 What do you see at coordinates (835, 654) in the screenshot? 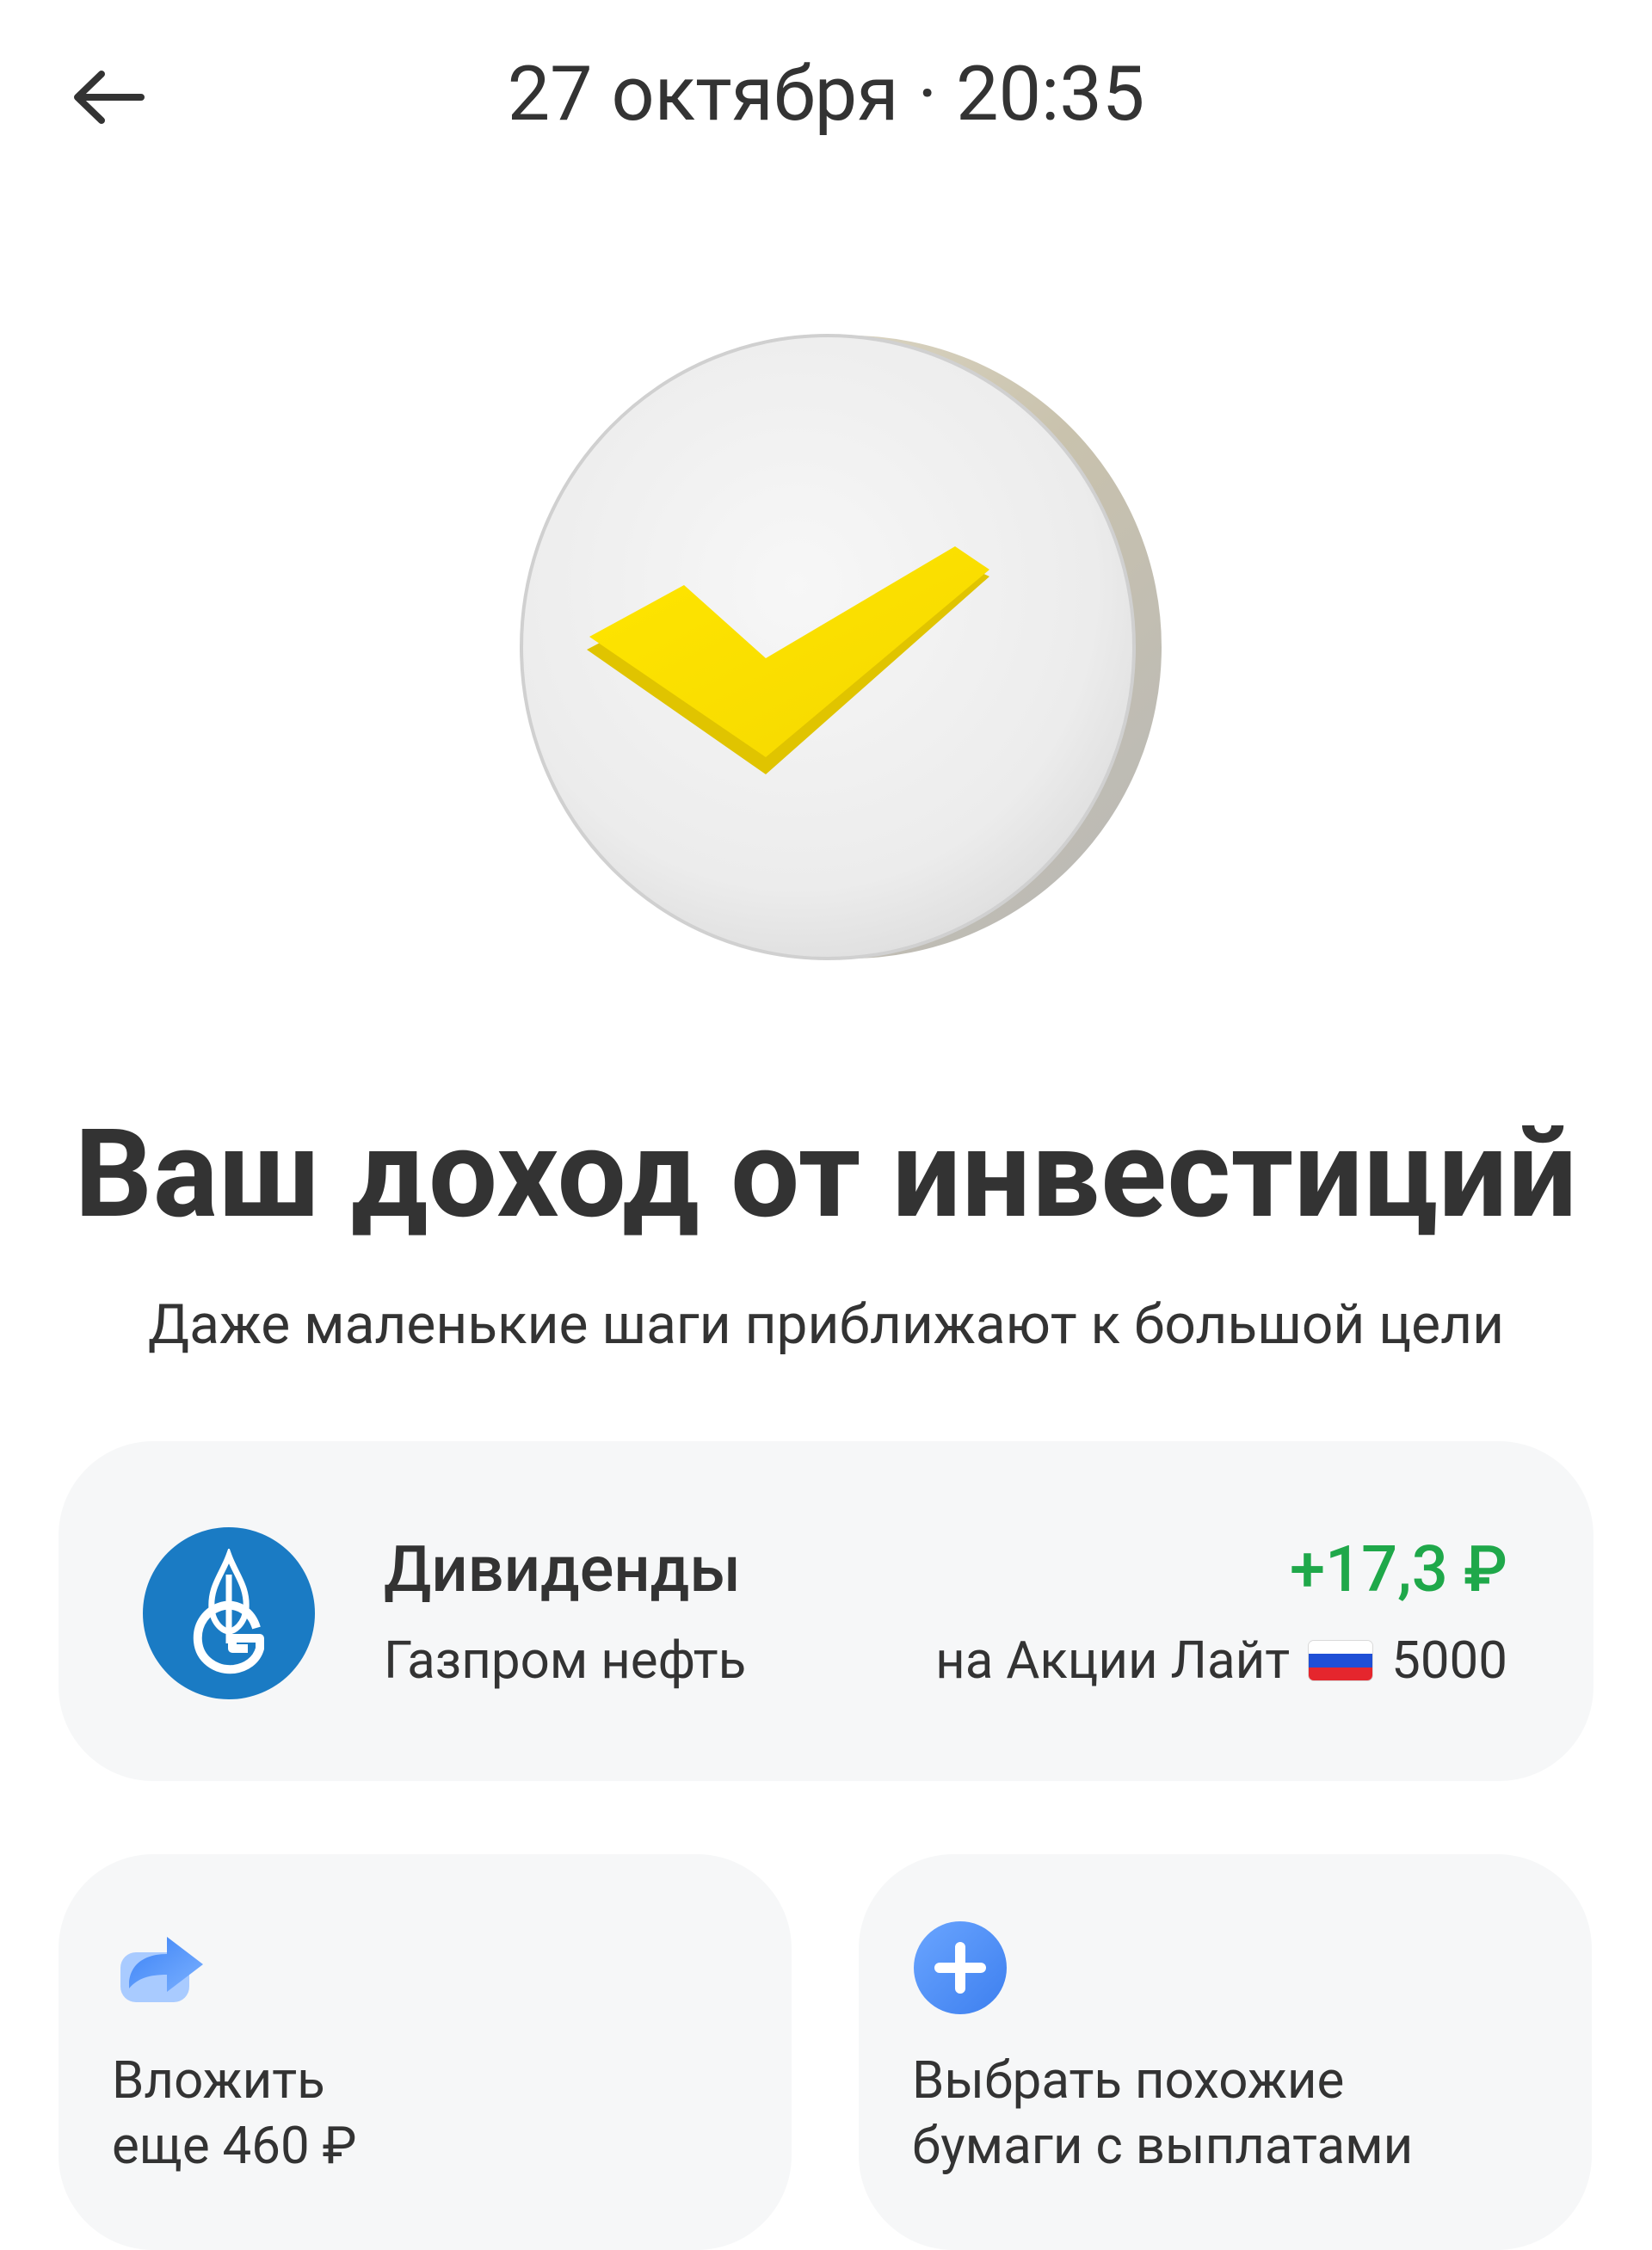
I see `checkmark-coin-icon` at bounding box center [835, 654].